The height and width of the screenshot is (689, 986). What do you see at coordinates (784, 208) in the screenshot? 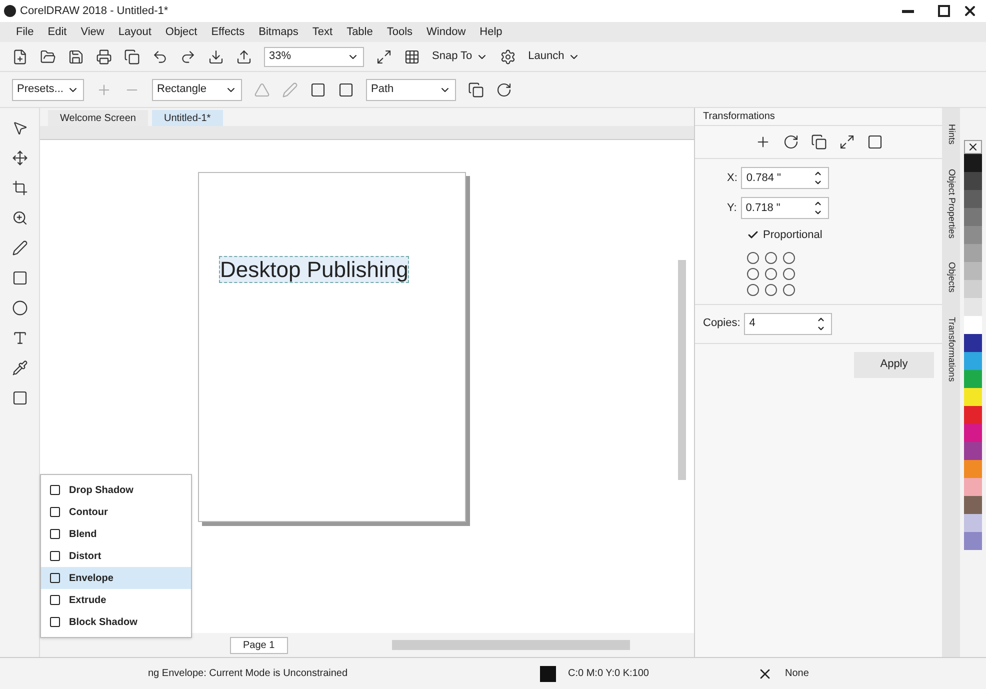
I see `y-field: 0.718 "` at bounding box center [784, 208].